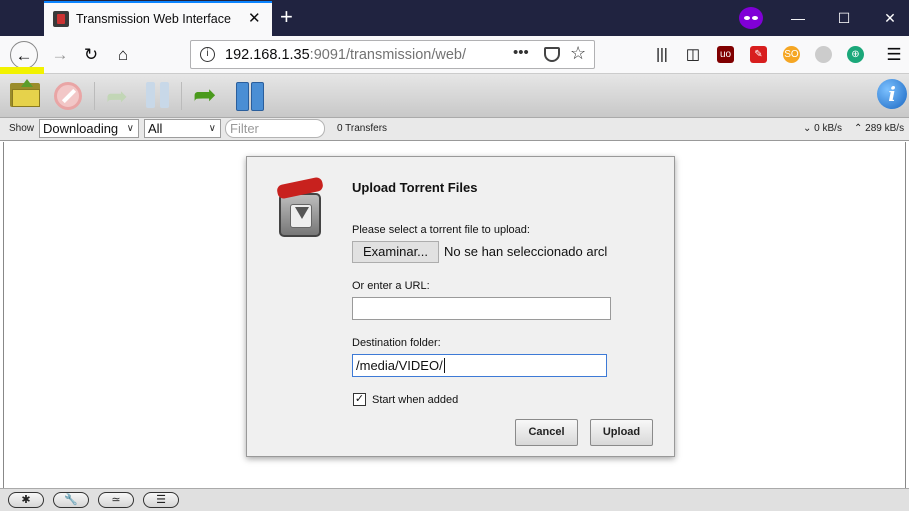 The height and width of the screenshot is (511, 909). Describe the element at coordinates (662, 55) in the screenshot. I see `library-icon: |||` at that location.